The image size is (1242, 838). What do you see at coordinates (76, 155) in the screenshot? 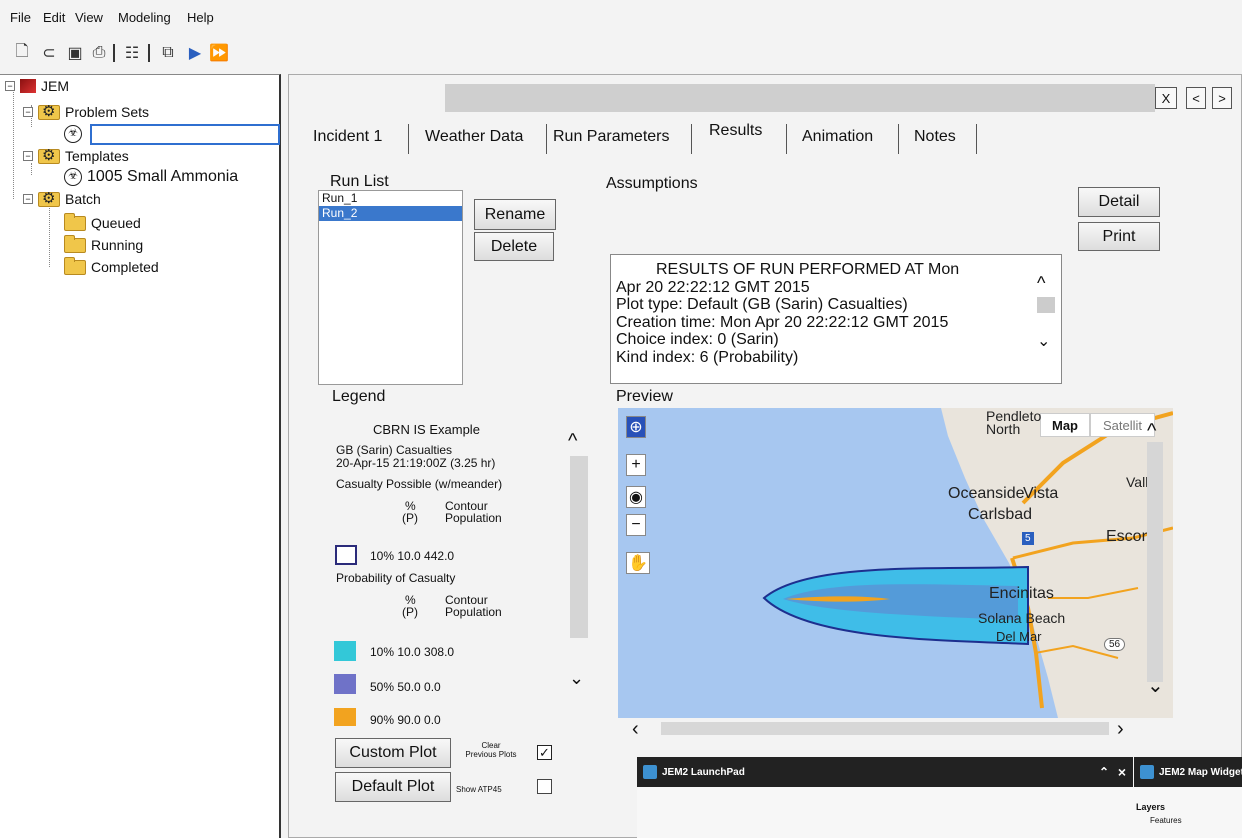
I see `tree-item-templates: − Templates` at bounding box center [76, 155].